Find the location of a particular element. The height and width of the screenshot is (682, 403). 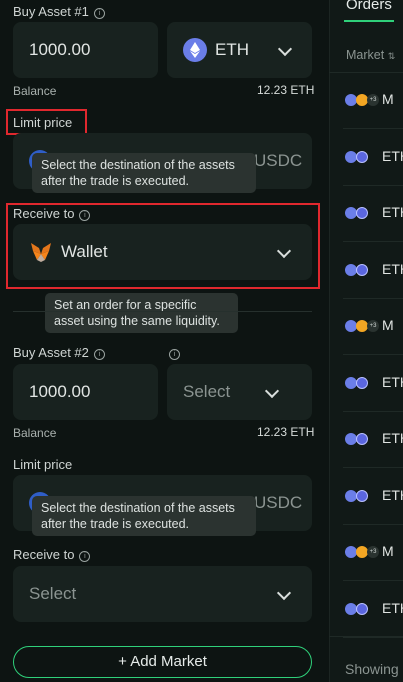

asset1-token-label: ETH is located at coordinates (232, 49).